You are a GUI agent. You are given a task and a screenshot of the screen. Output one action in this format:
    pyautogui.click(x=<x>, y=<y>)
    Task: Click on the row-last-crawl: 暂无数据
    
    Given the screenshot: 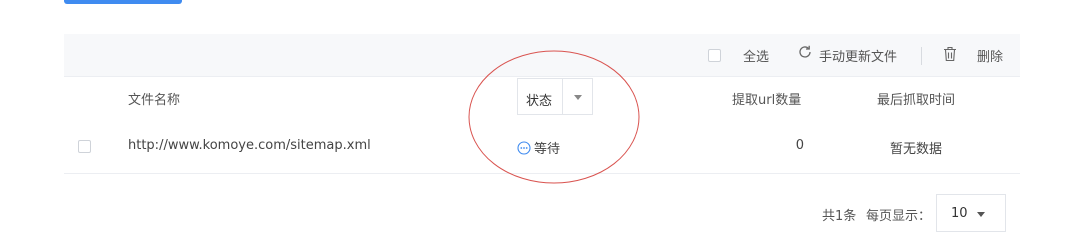 What is the action you would take?
    pyautogui.click(x=916, y=149)
    